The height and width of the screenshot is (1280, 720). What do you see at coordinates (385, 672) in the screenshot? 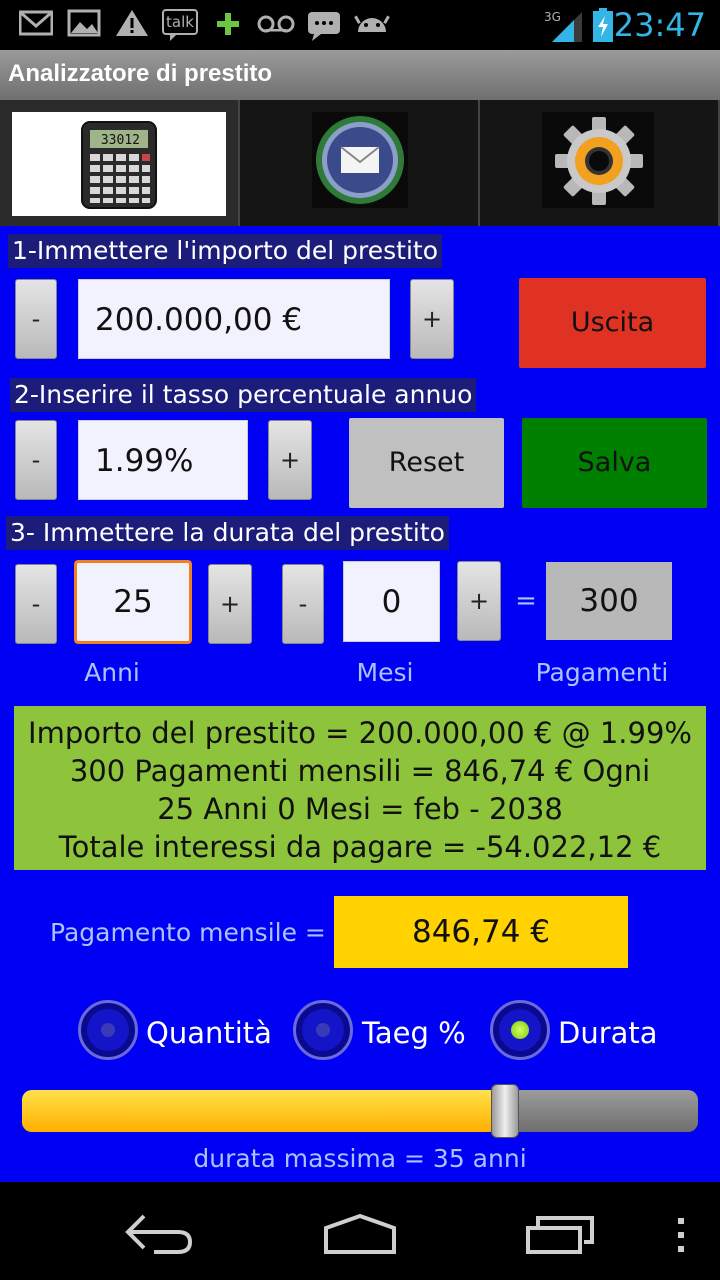
I see `months-caption: Mesi` at bounding box center [385, 672].